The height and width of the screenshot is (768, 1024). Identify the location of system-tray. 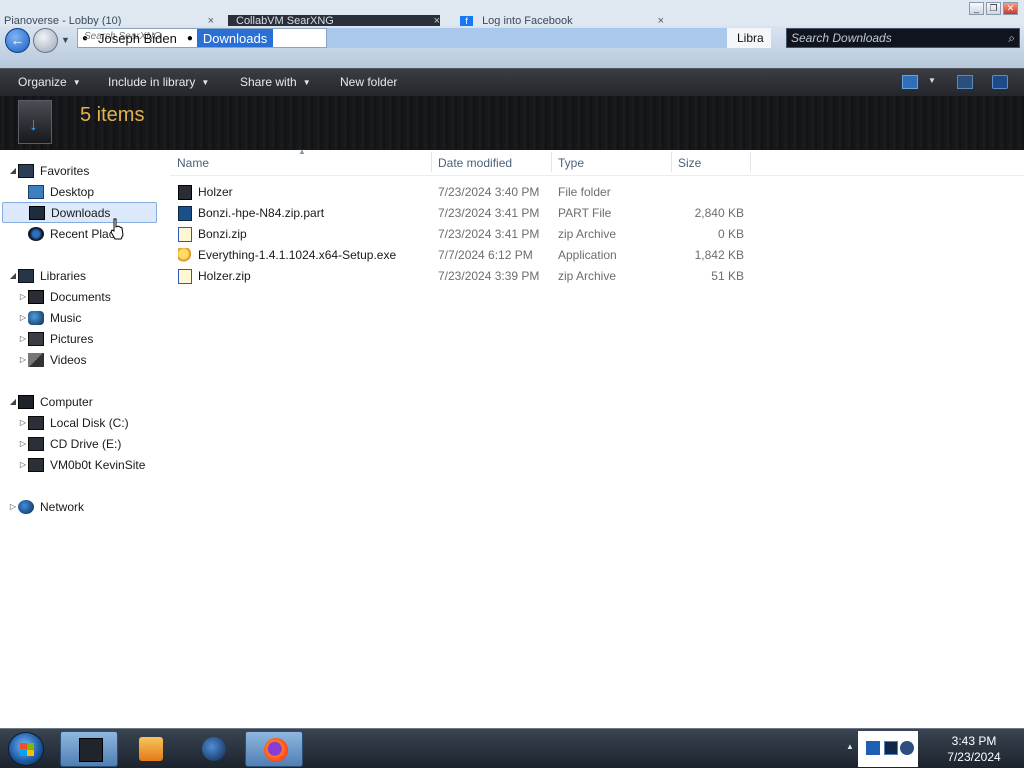
(888, 749).